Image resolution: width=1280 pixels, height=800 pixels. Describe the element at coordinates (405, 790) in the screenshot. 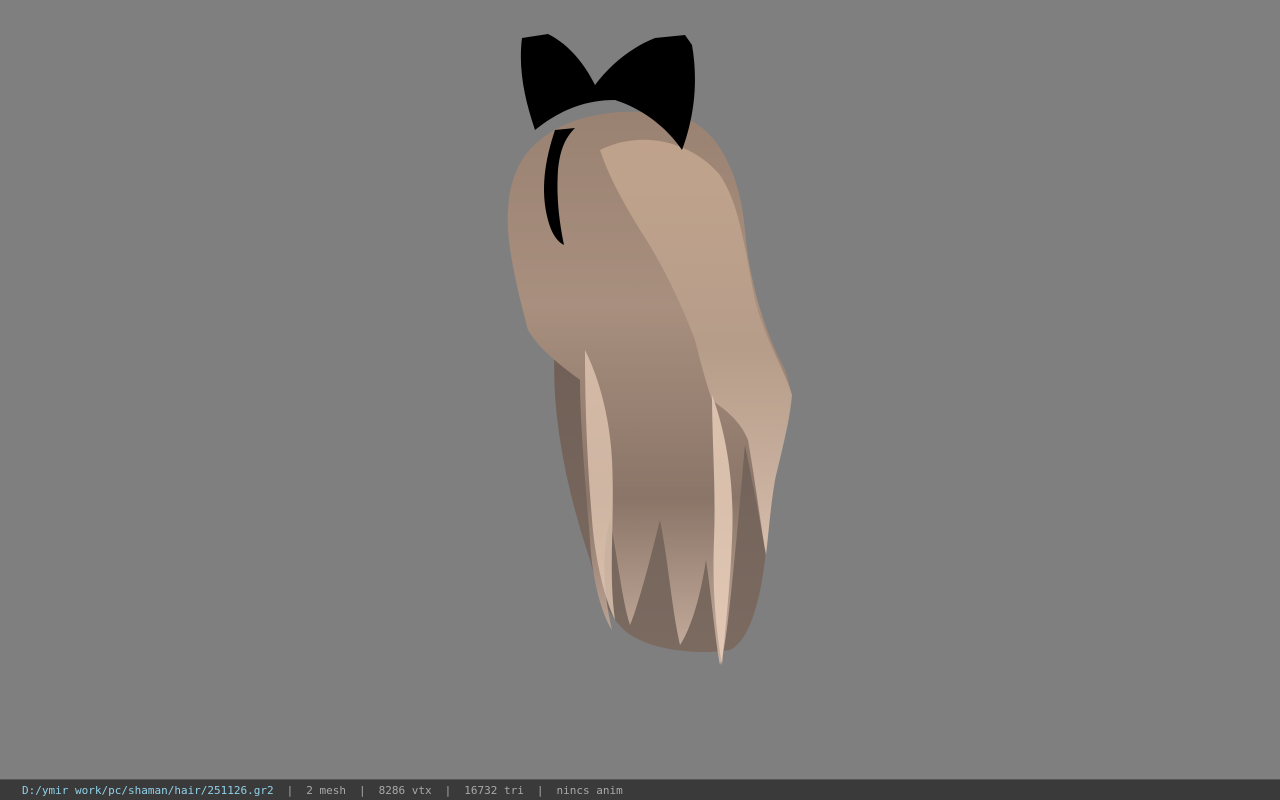

I see `vertex-count: 8286 vtx` at that location.